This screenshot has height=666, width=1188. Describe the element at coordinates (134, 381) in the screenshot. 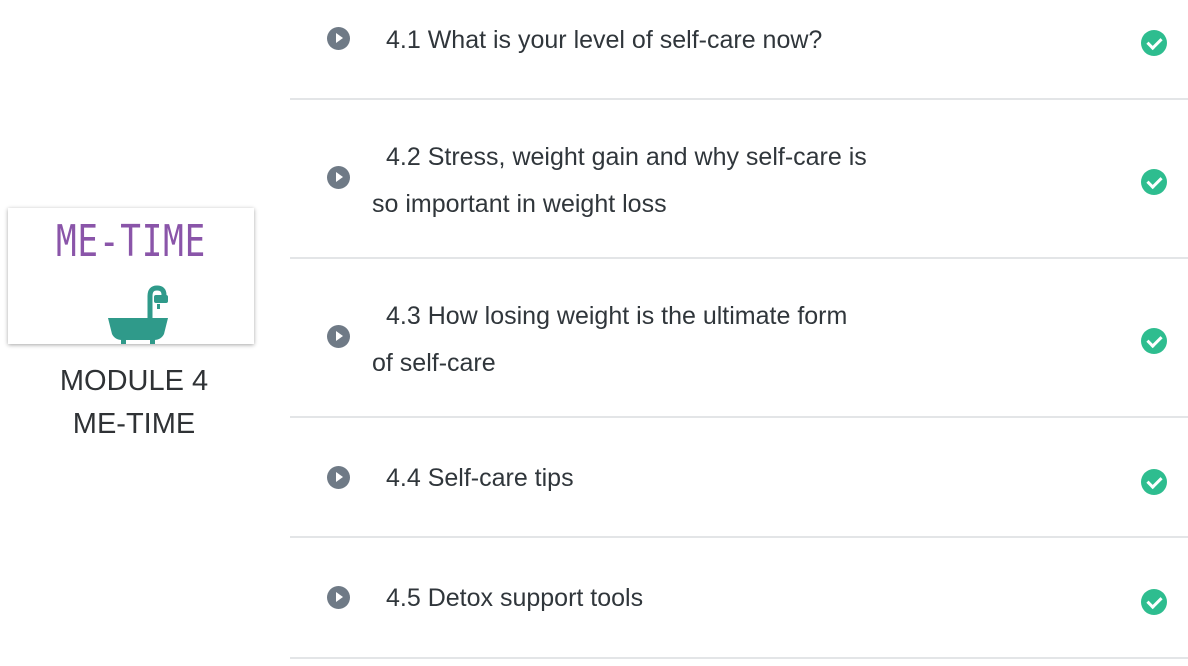

I see `module-number-label: MODULE 4` at that location.